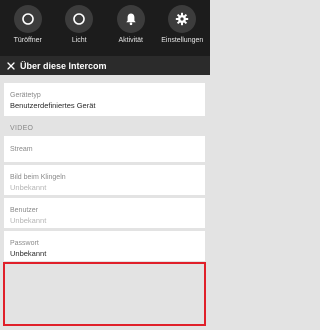  I want to click on light-button: Licht, so click(79, 22).